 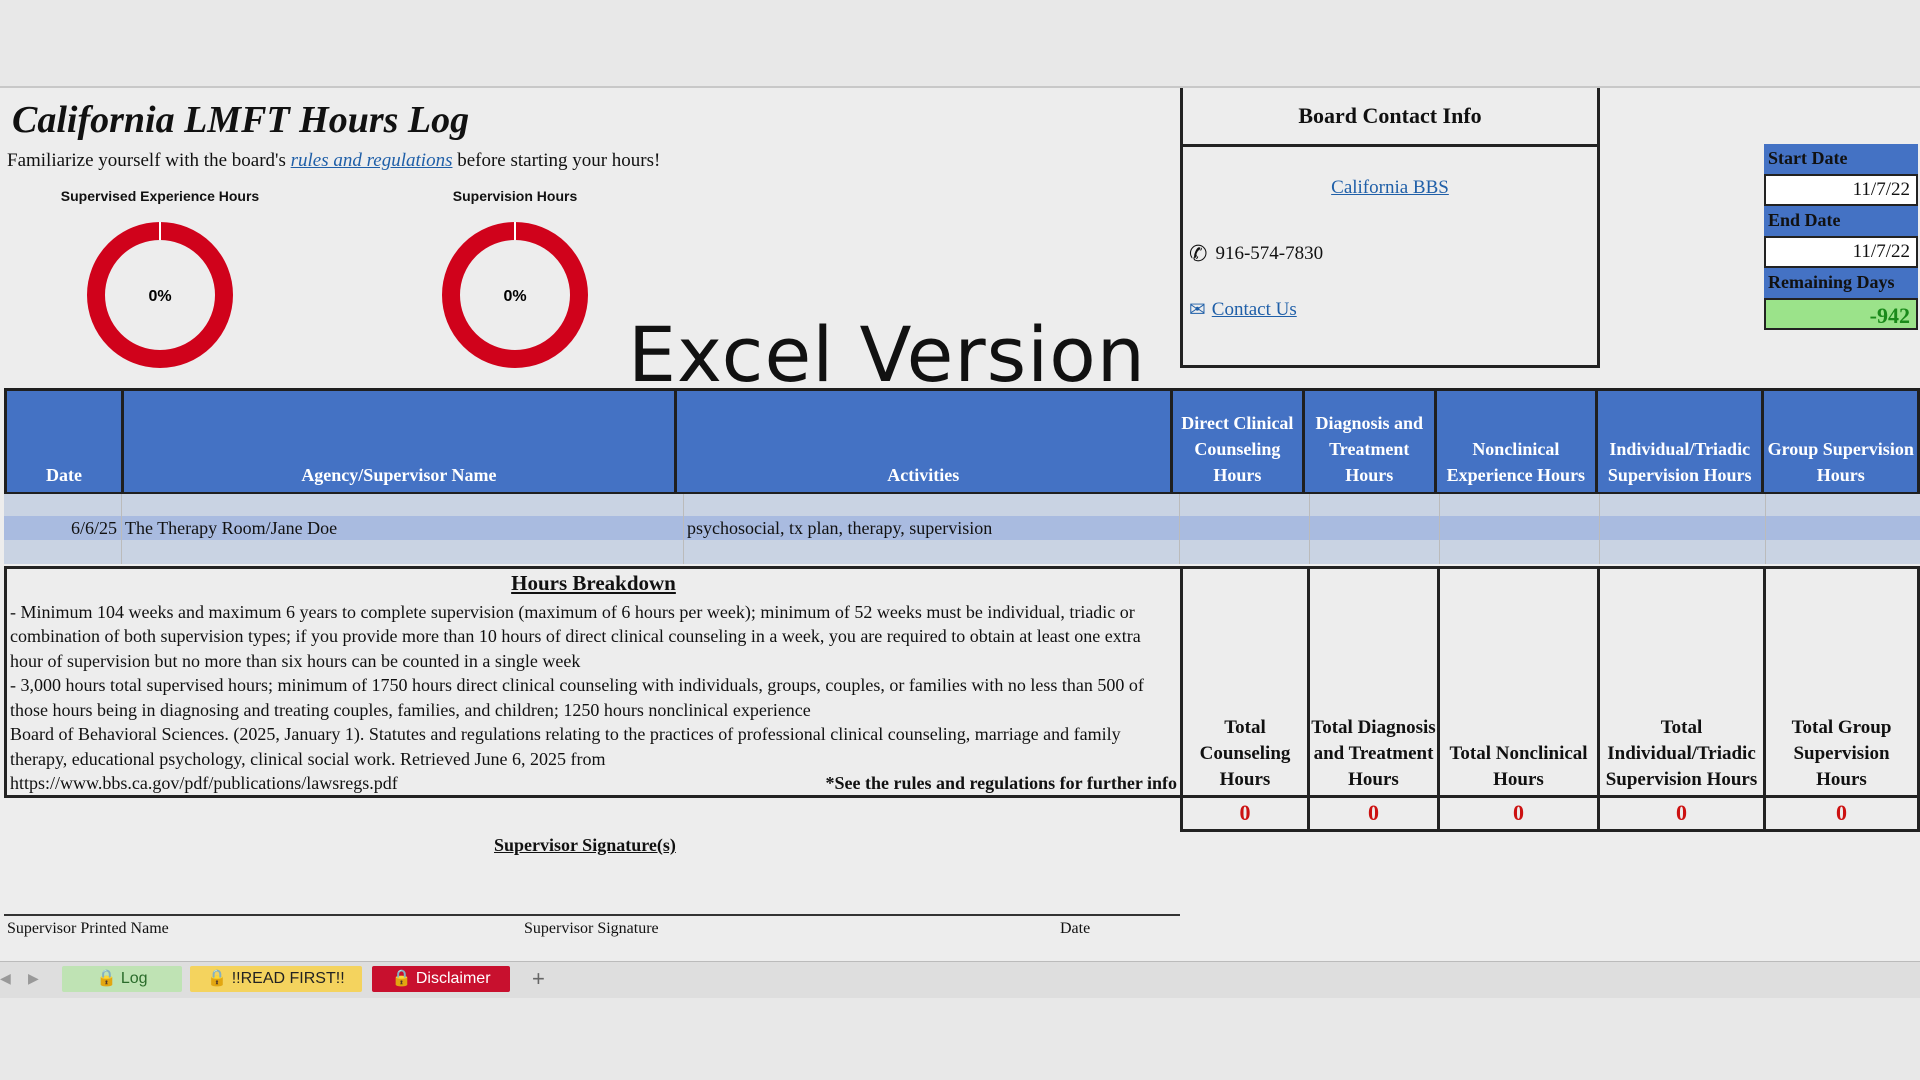 I want to click on row-agency: The Therapy Room/Jane Doe, so click(x=403, y=528).